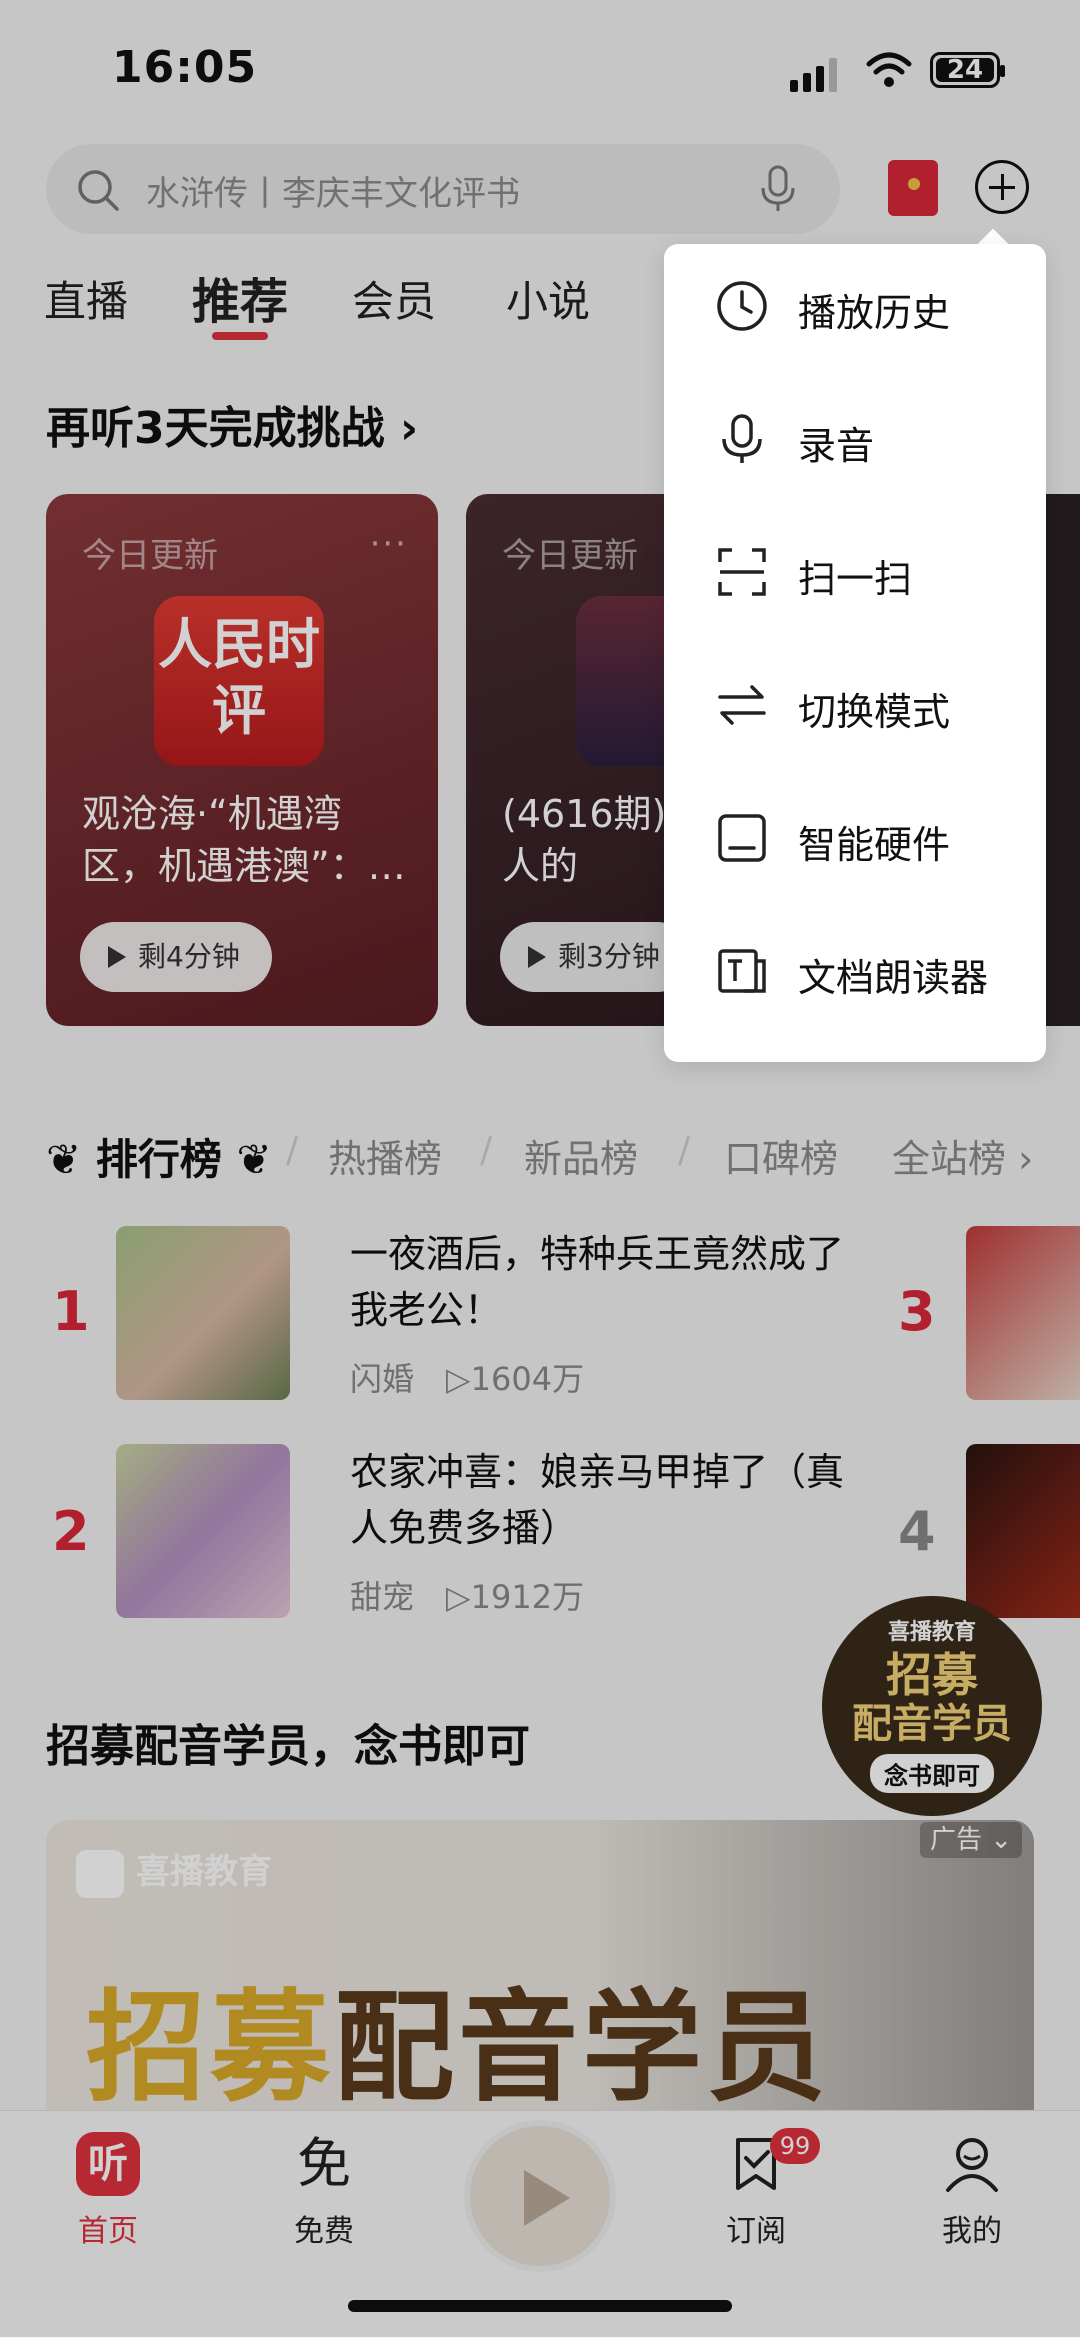 Image resolution: width=1080 pixels, height=2338 pixels. Describe the element at coordinates (742, 705) in the screenshot. I see `switch-icon` at that location.